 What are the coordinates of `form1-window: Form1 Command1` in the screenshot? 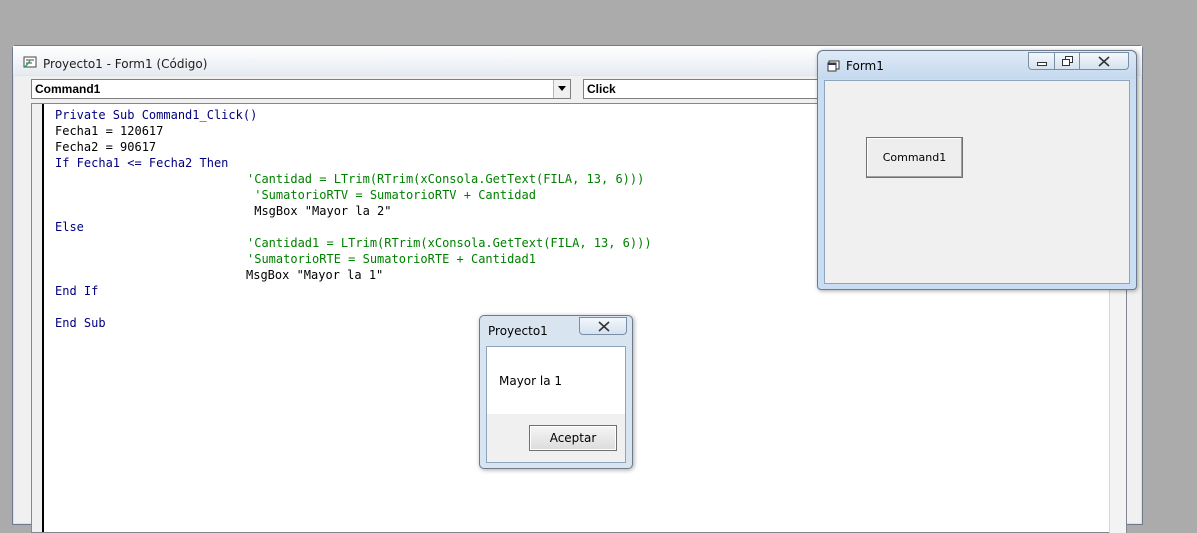 It's located at (977, 170).